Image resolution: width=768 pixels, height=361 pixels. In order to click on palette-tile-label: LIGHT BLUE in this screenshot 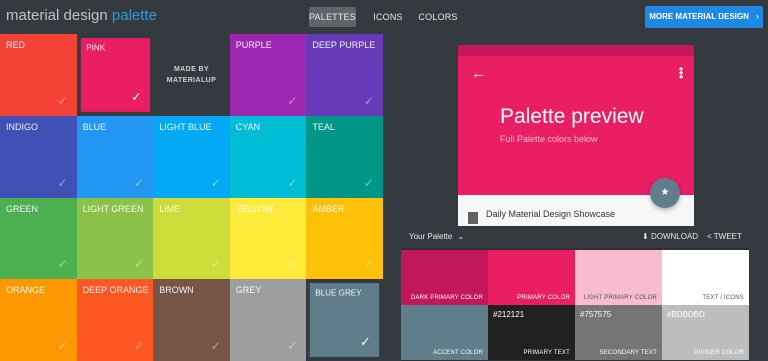, I will do `click(185, 126)`.